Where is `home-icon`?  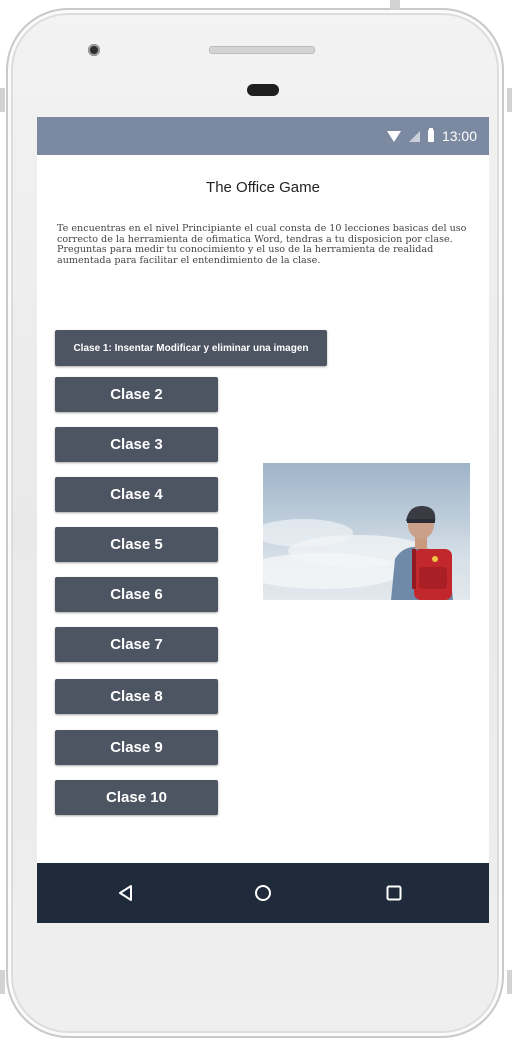 home-icon is located at coordinates (263, 893).